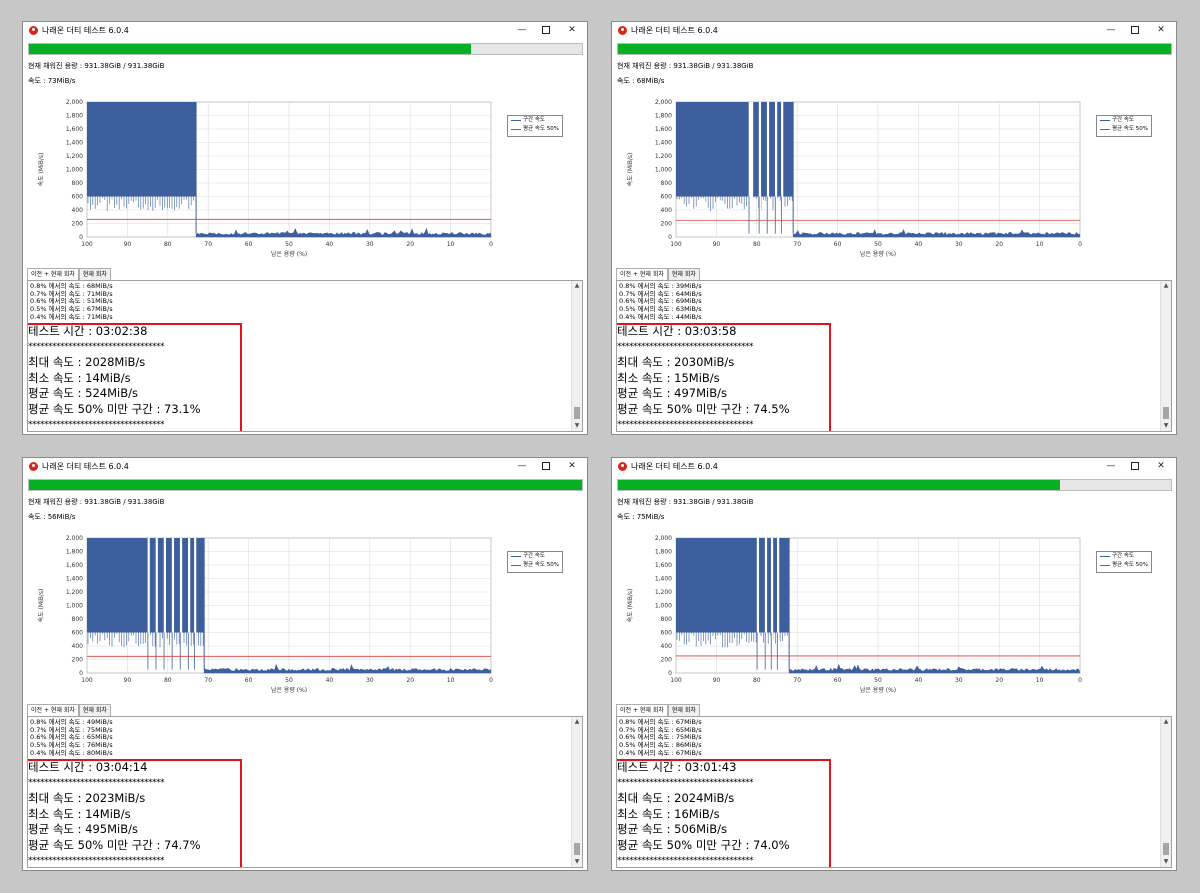  What do you see at coordinates (878, 244) in the screenshot?
I see `x-tick-label: 50` at bounding box center [878, 244].